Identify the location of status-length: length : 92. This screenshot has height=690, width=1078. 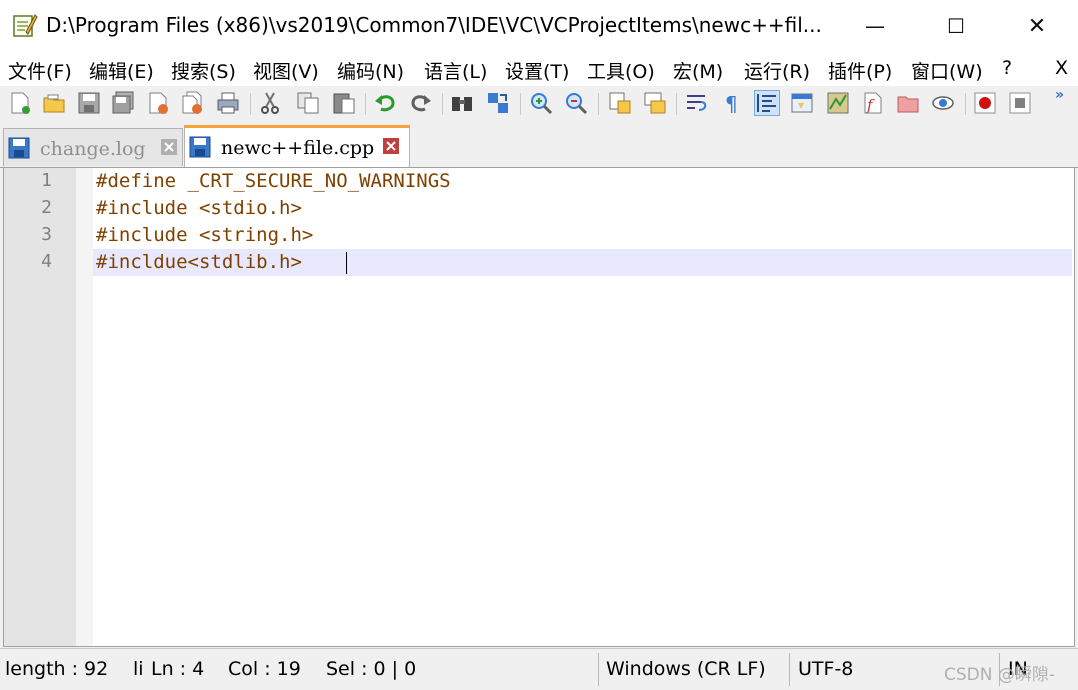
(57, 669).